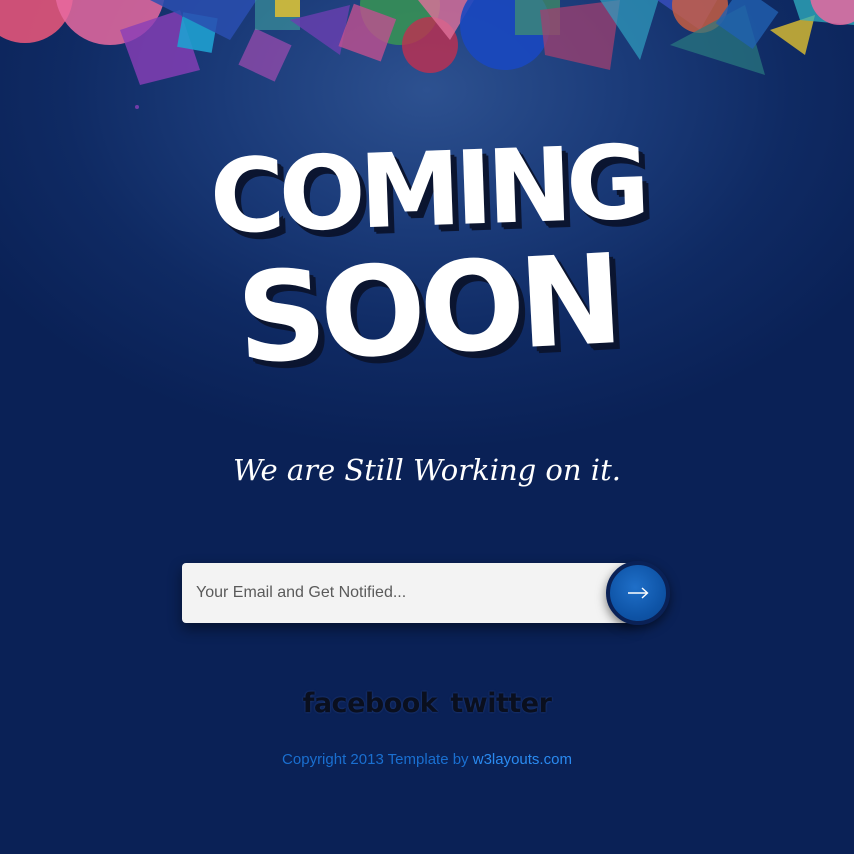 The image size is (854, 854). I want to click on subscribe-form, so click(426, 593).